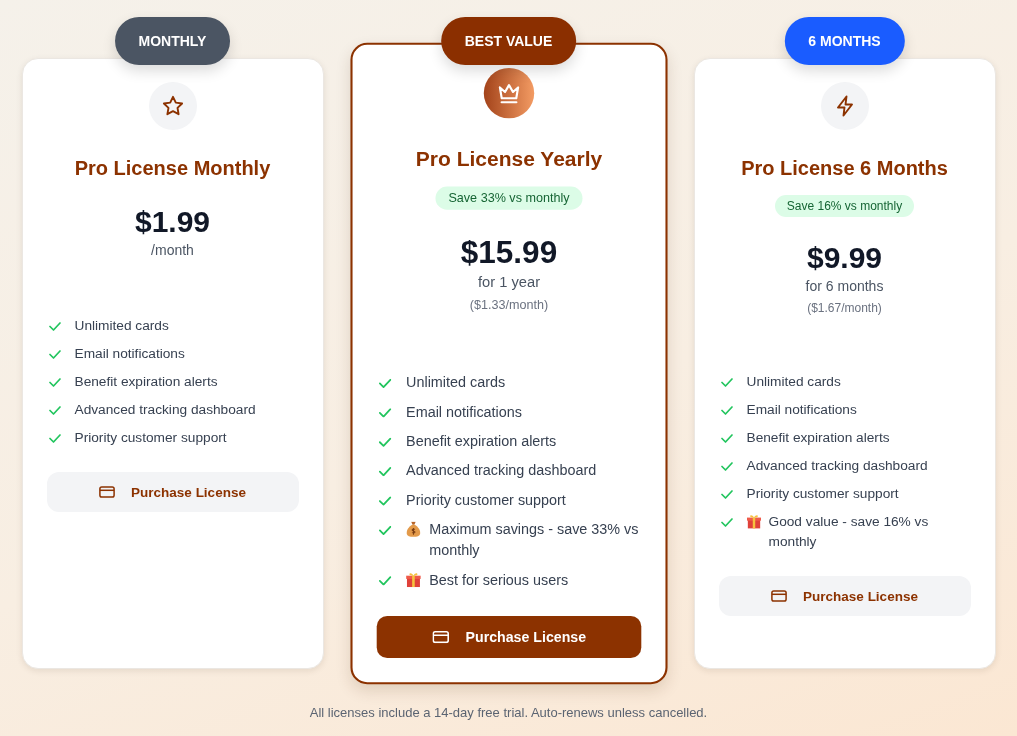  What do you see at coordinates (844, 41) in the screenshot?
I see `plan-badge: 6 MONTHS` at bounding box center [844, 41].